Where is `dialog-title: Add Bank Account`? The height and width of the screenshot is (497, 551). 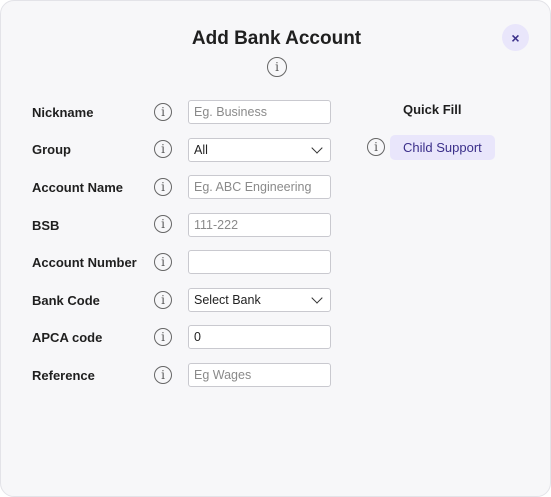 dialog-title: Add Bank Account is located at coordinates (276, 38).